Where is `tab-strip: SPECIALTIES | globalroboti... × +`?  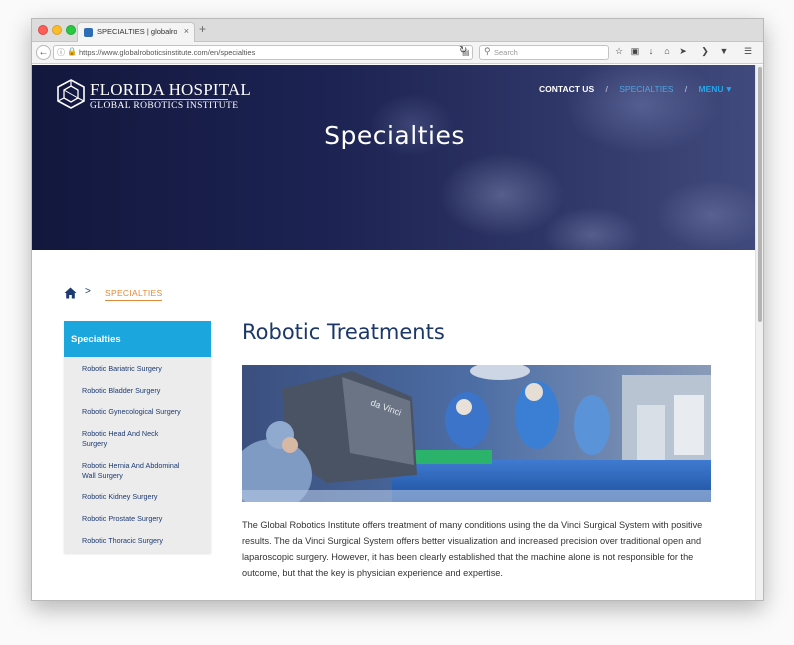 tab-strip: SPECIALTIES | globalroboti... × + is located at coordinates (397, 30).